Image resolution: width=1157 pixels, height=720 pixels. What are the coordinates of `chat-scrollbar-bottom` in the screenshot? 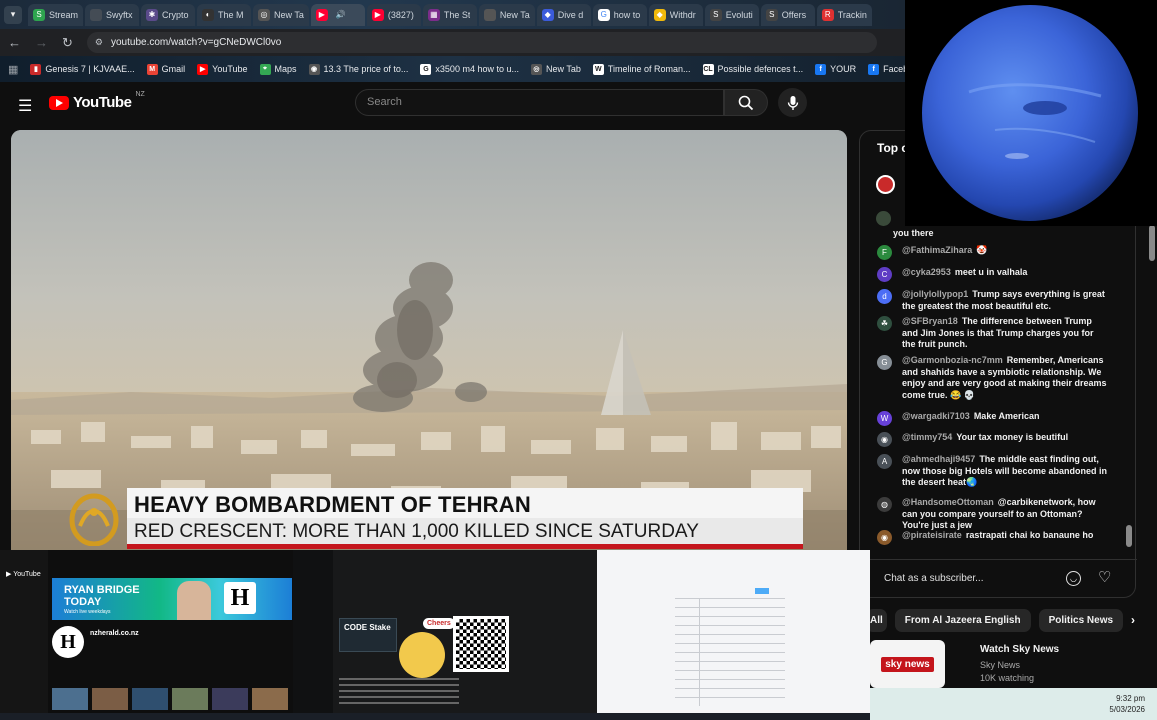 It's located at (1129, 536).